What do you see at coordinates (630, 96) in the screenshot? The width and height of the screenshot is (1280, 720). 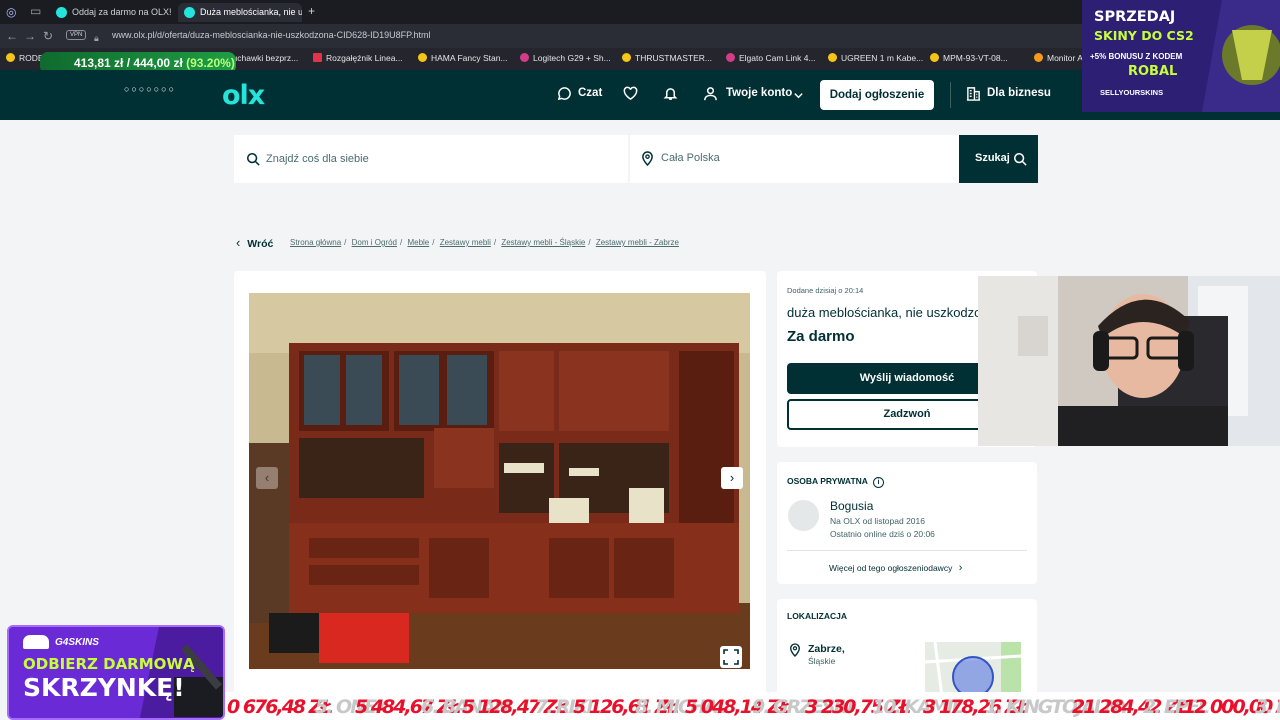 I see `heart-icon` at bounding box center [630, 96].